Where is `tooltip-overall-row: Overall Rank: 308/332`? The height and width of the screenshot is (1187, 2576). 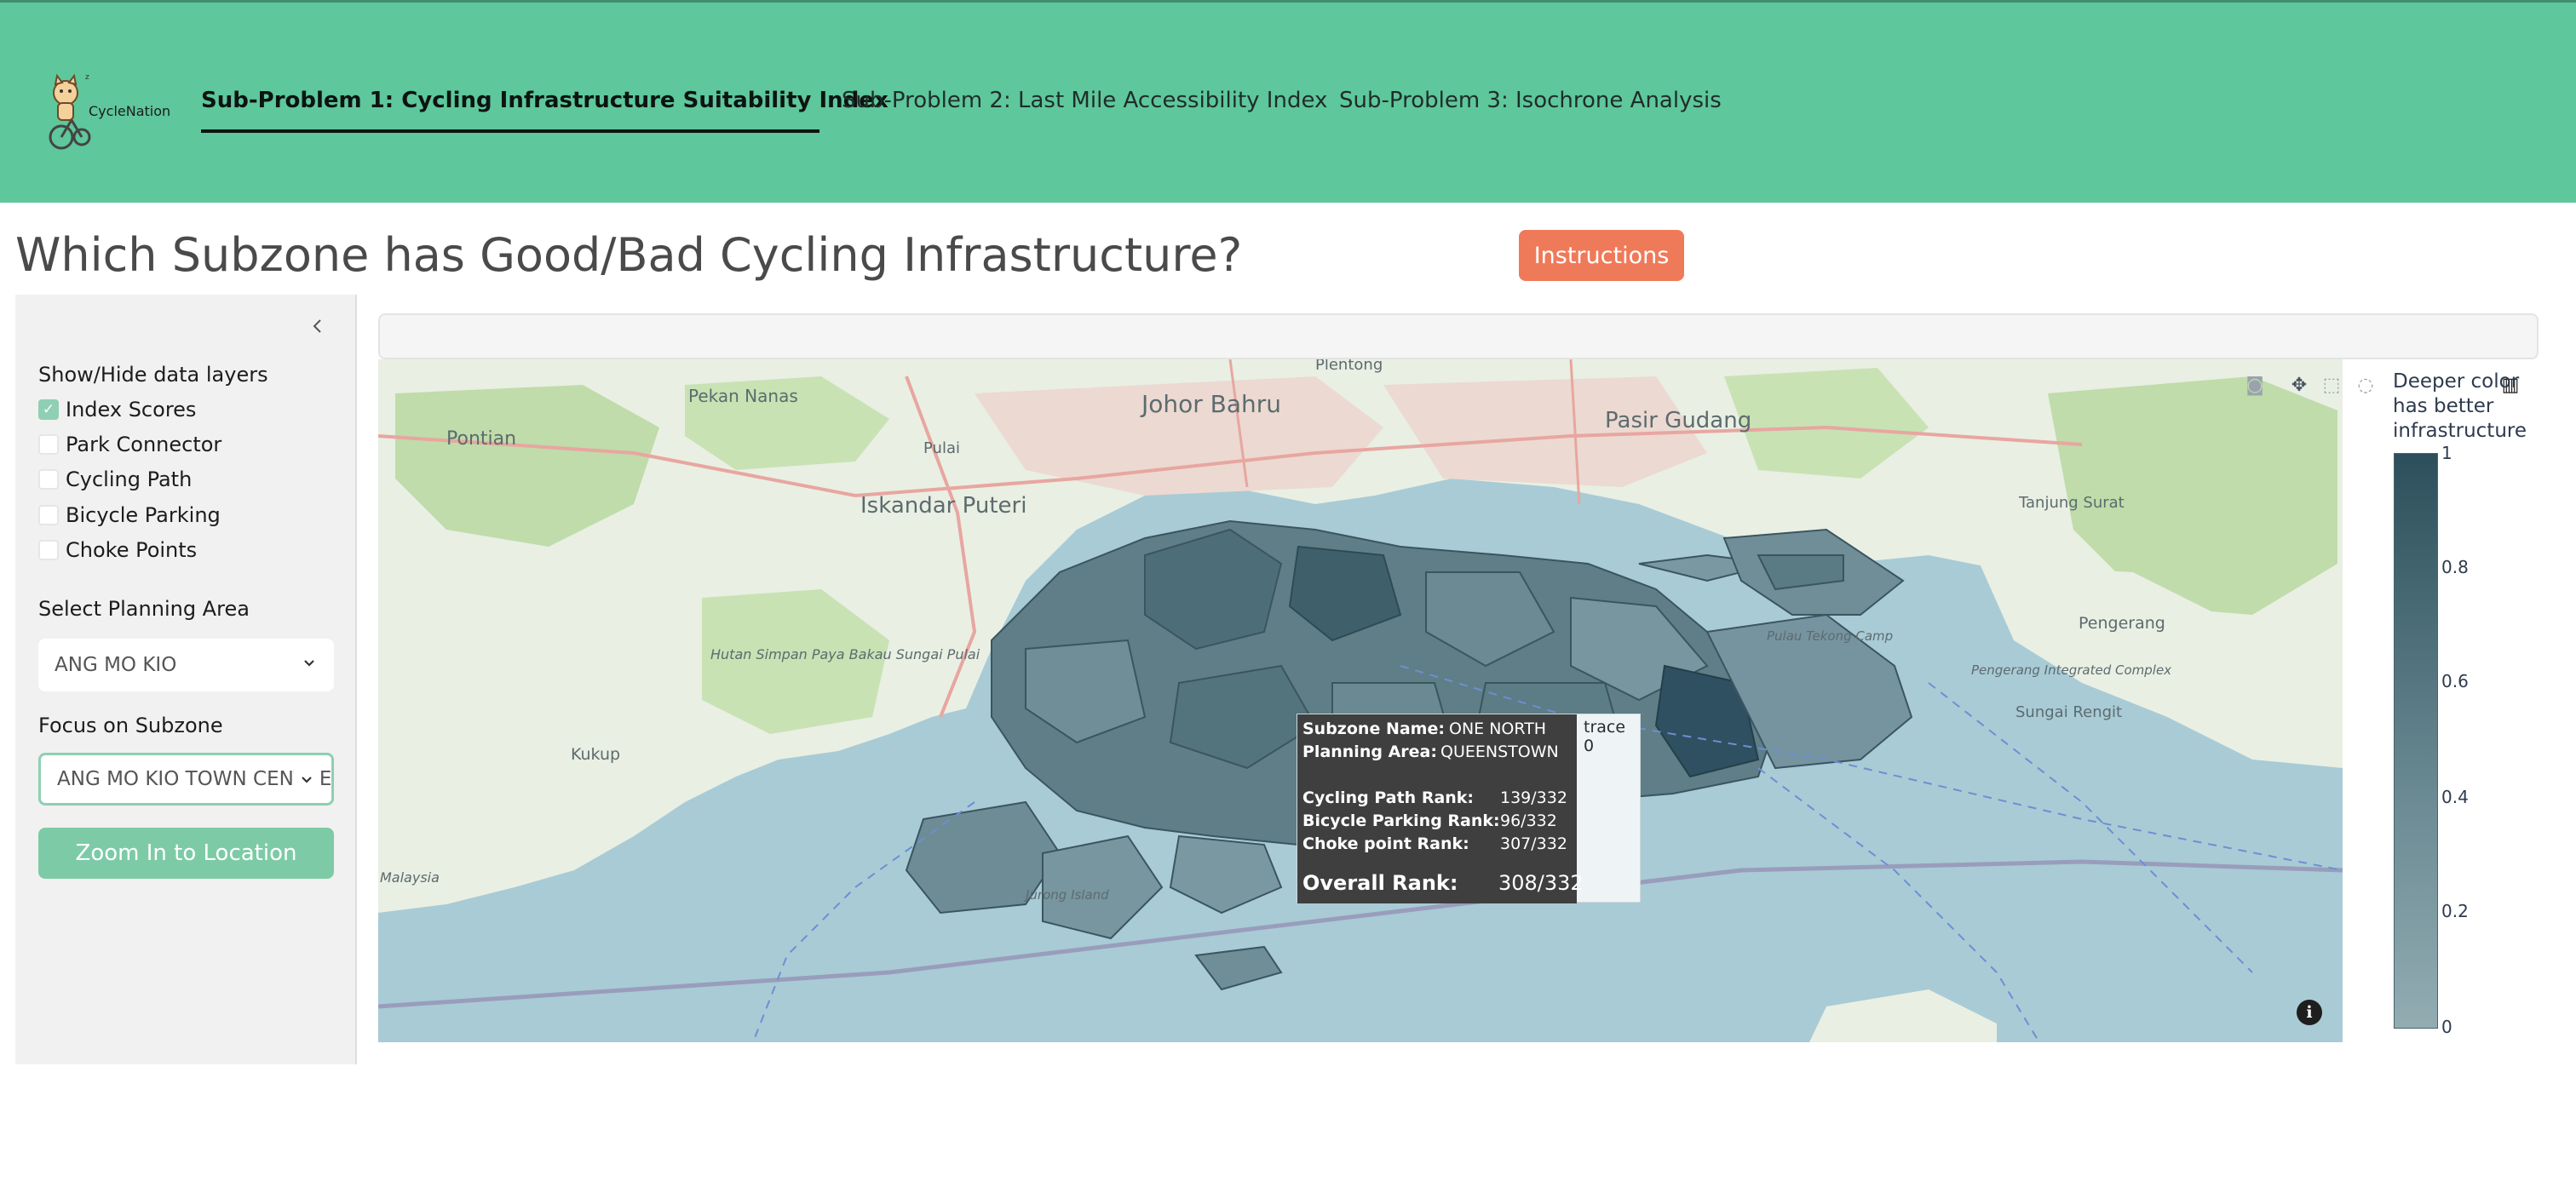 tooltip-overall-row: Overall Rank: 308/332 is located at coordinates (1443, 883).